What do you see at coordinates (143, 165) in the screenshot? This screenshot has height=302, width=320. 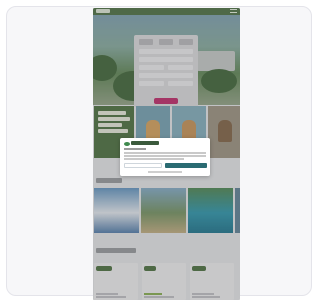 I see `cookie-settings-button` at bounding box center [143, 165].